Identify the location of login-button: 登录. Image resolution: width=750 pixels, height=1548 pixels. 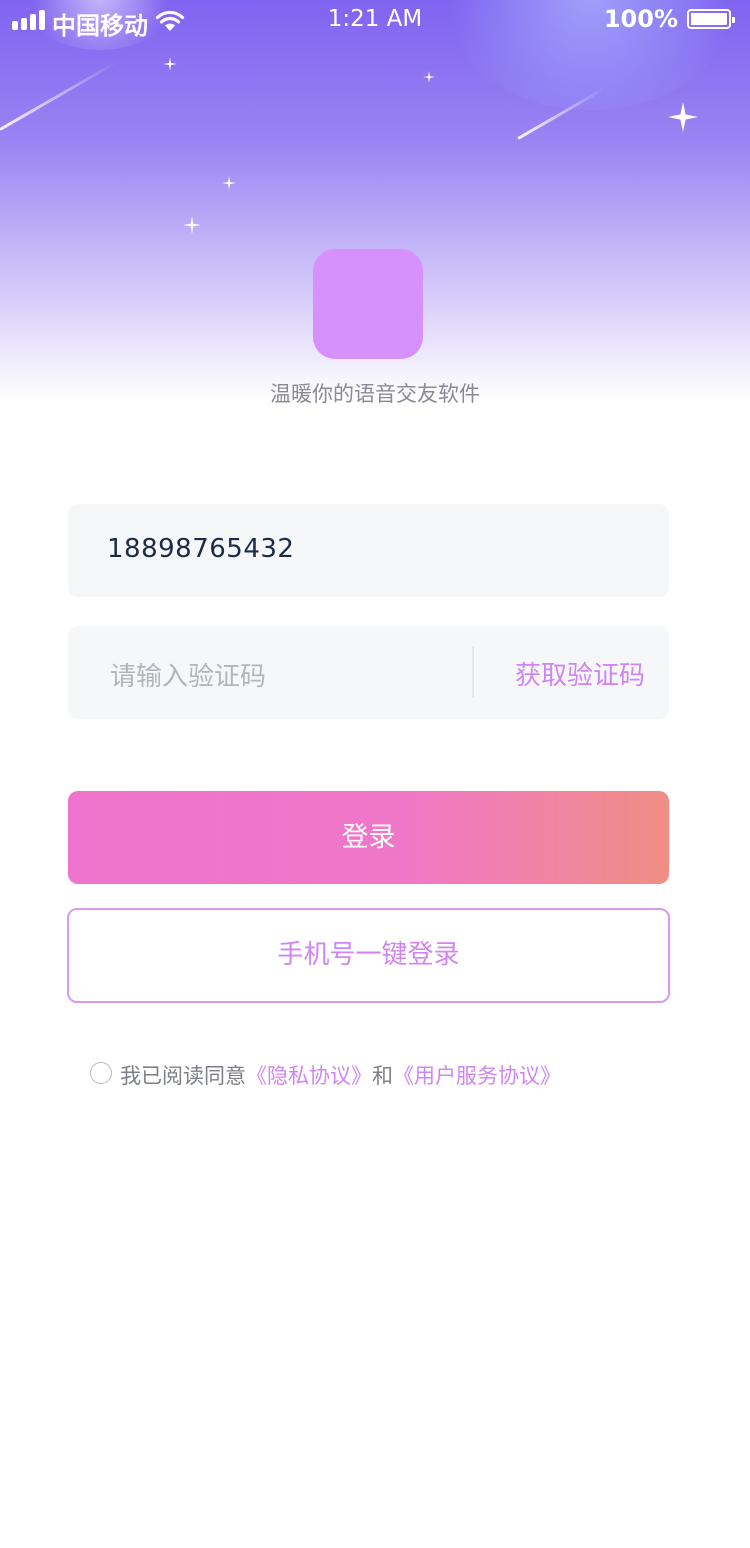
(368, 837).